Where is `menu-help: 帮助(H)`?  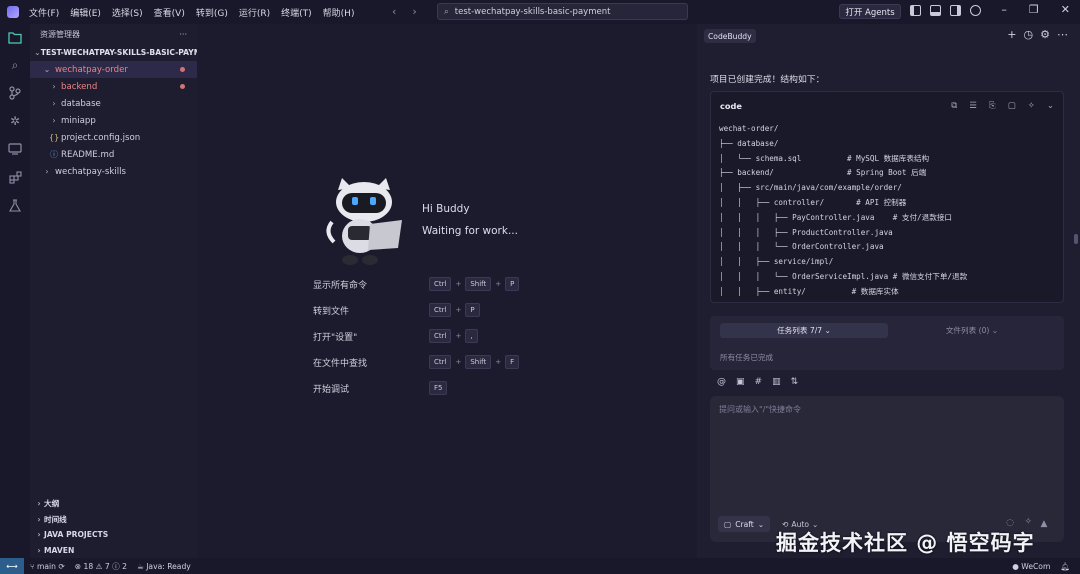 menu-help: 帮助(H) is located at coordinates (339, 12).